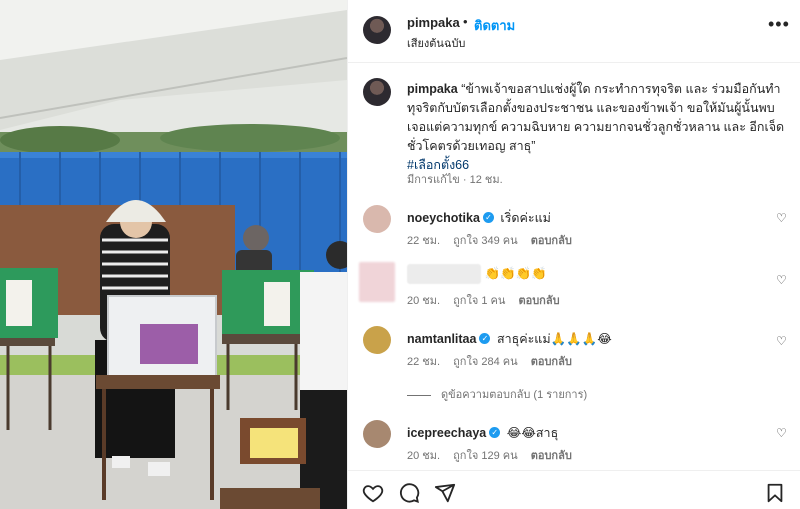 This screenshot has height=509, width=800. I want to click on comment-text: สาธุค่ะแม่🙏🙏🙏😂, so click(554, 339).